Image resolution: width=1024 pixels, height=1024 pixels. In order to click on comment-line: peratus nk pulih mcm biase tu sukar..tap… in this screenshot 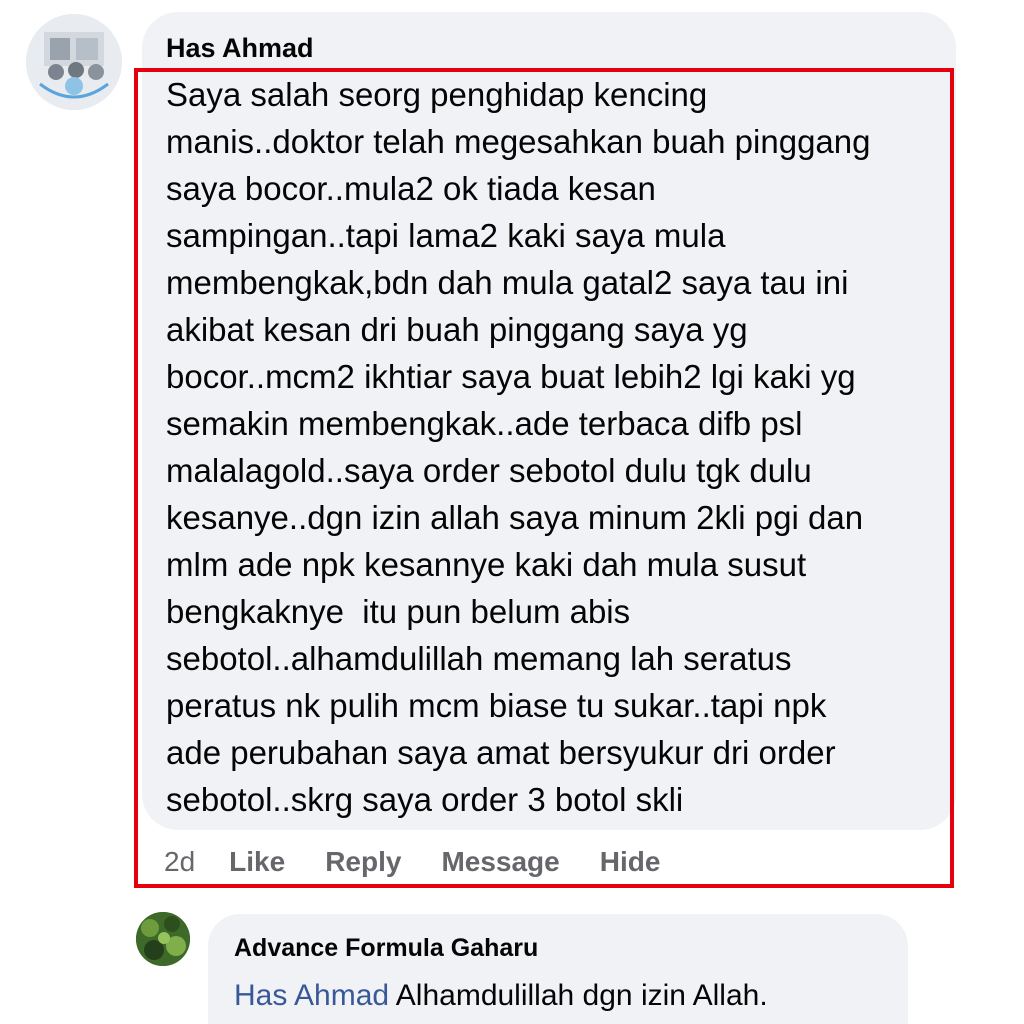, I will do `click(496, 705)`.